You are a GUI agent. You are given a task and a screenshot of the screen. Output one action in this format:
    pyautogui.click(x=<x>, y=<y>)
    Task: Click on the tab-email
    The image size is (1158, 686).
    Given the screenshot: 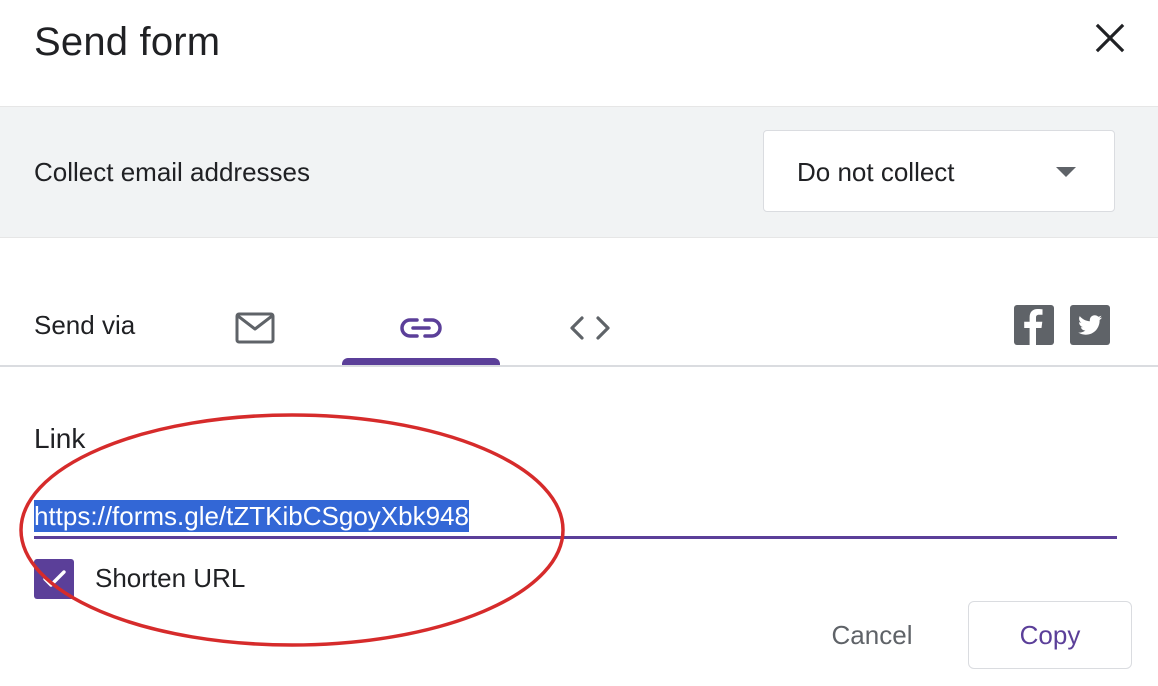 What is the action you would take?
    pyautogui.click(x=255, y=328)
    